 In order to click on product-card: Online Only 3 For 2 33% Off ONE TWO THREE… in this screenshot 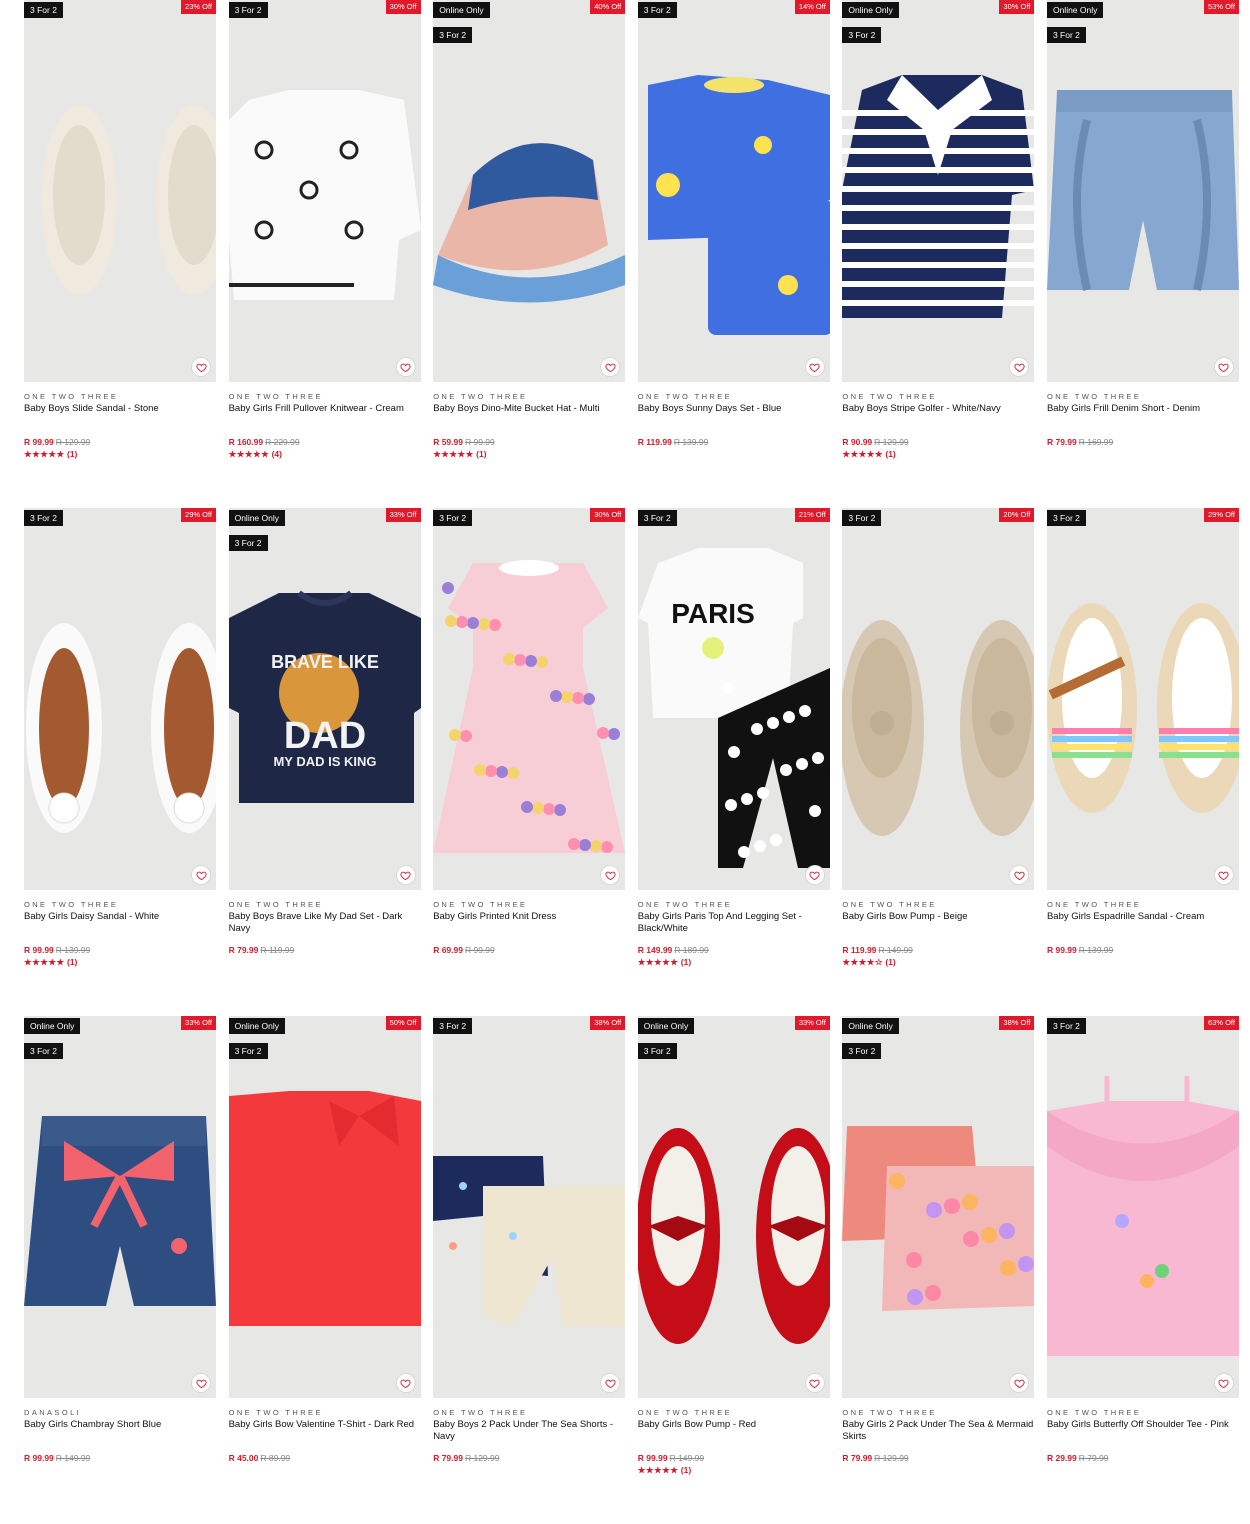, I will do `click(733, 1270)`.